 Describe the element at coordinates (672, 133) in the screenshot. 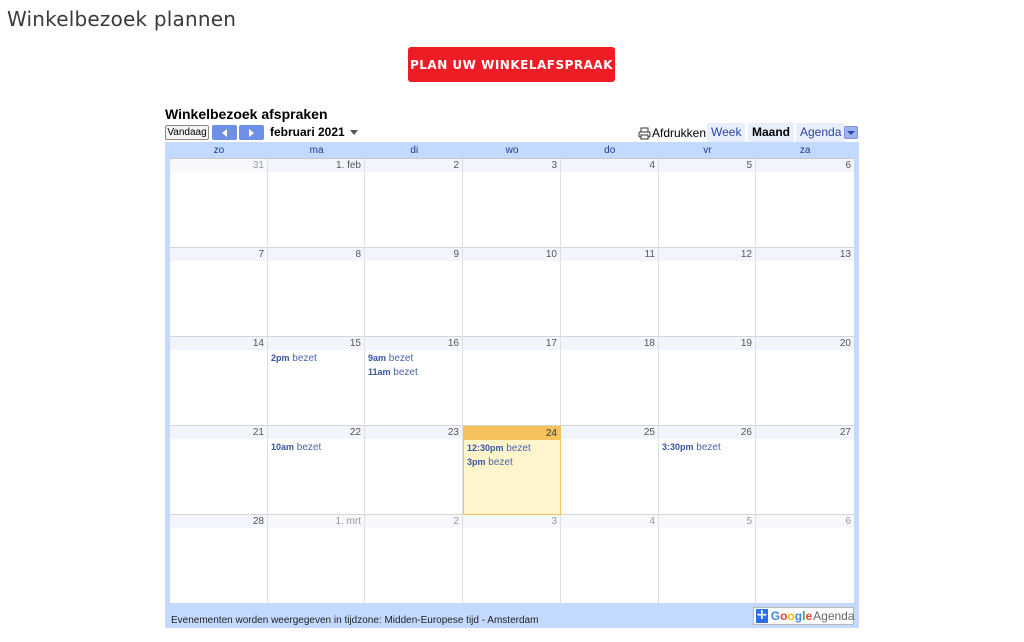

I see `print-link: Afdrukken` at that location.